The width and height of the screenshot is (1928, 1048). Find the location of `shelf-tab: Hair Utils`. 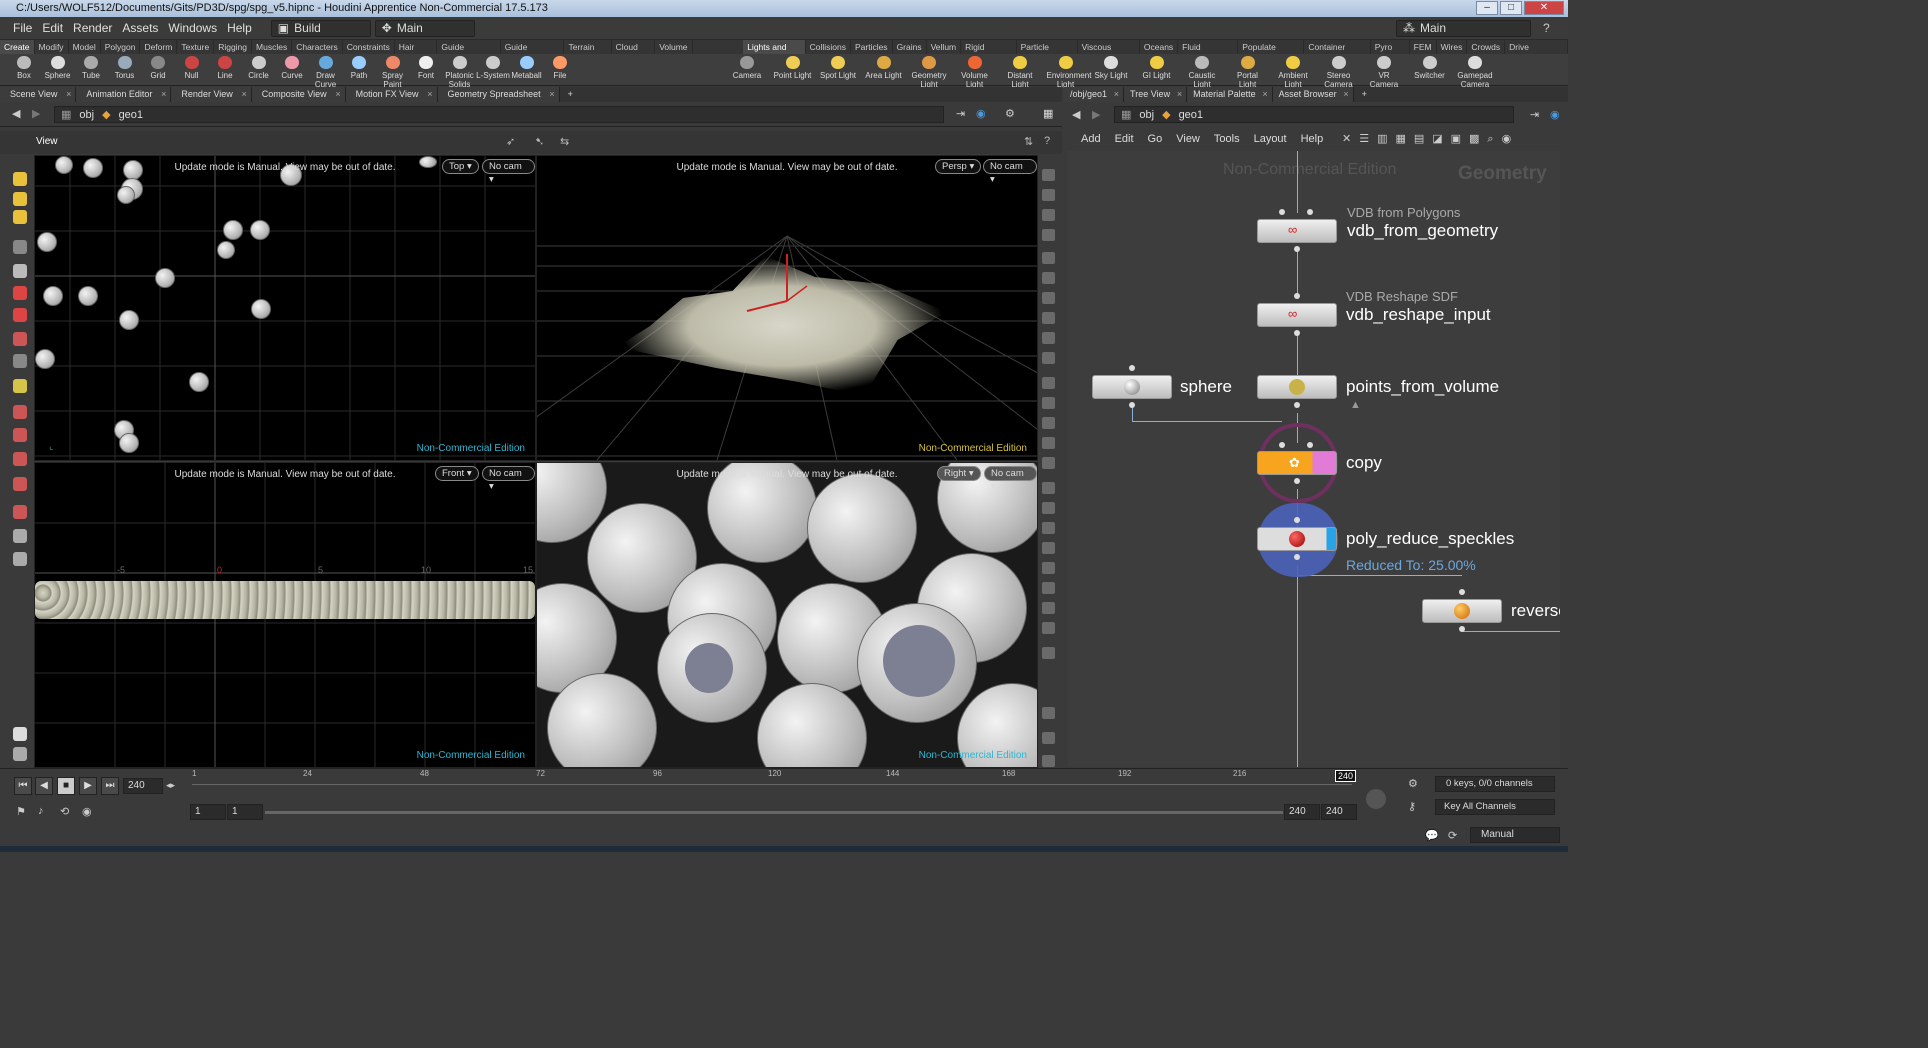

shelf-tab: Hair Utils is located at coordinates (416, 53).